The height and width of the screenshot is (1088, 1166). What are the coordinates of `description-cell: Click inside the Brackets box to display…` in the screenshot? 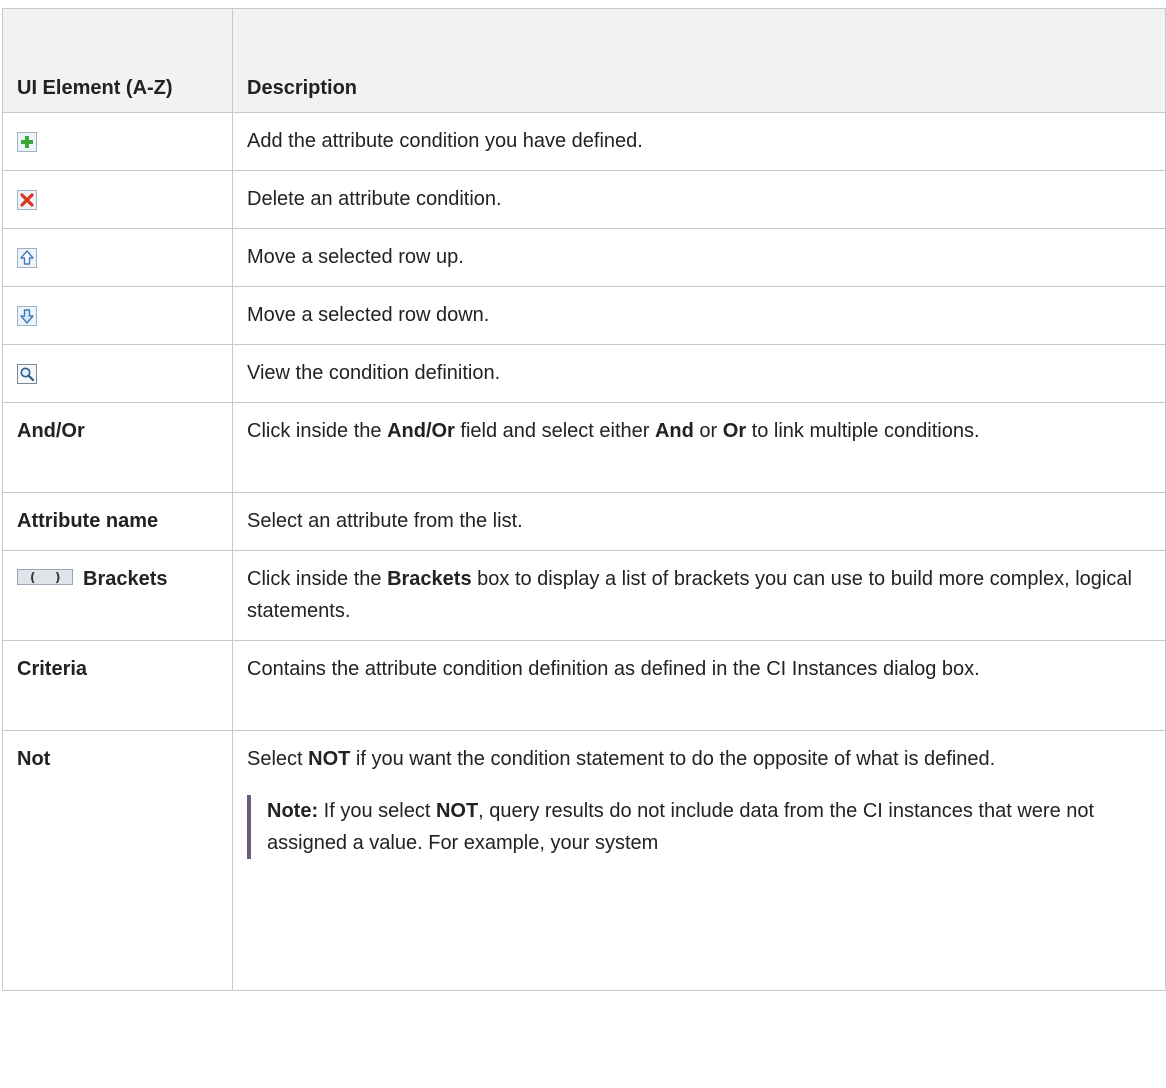 It's located at (699, 595).